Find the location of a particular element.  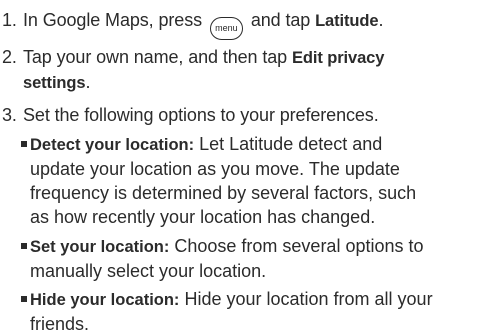

step-1-text-after: . is located at coordinates (381, 20).